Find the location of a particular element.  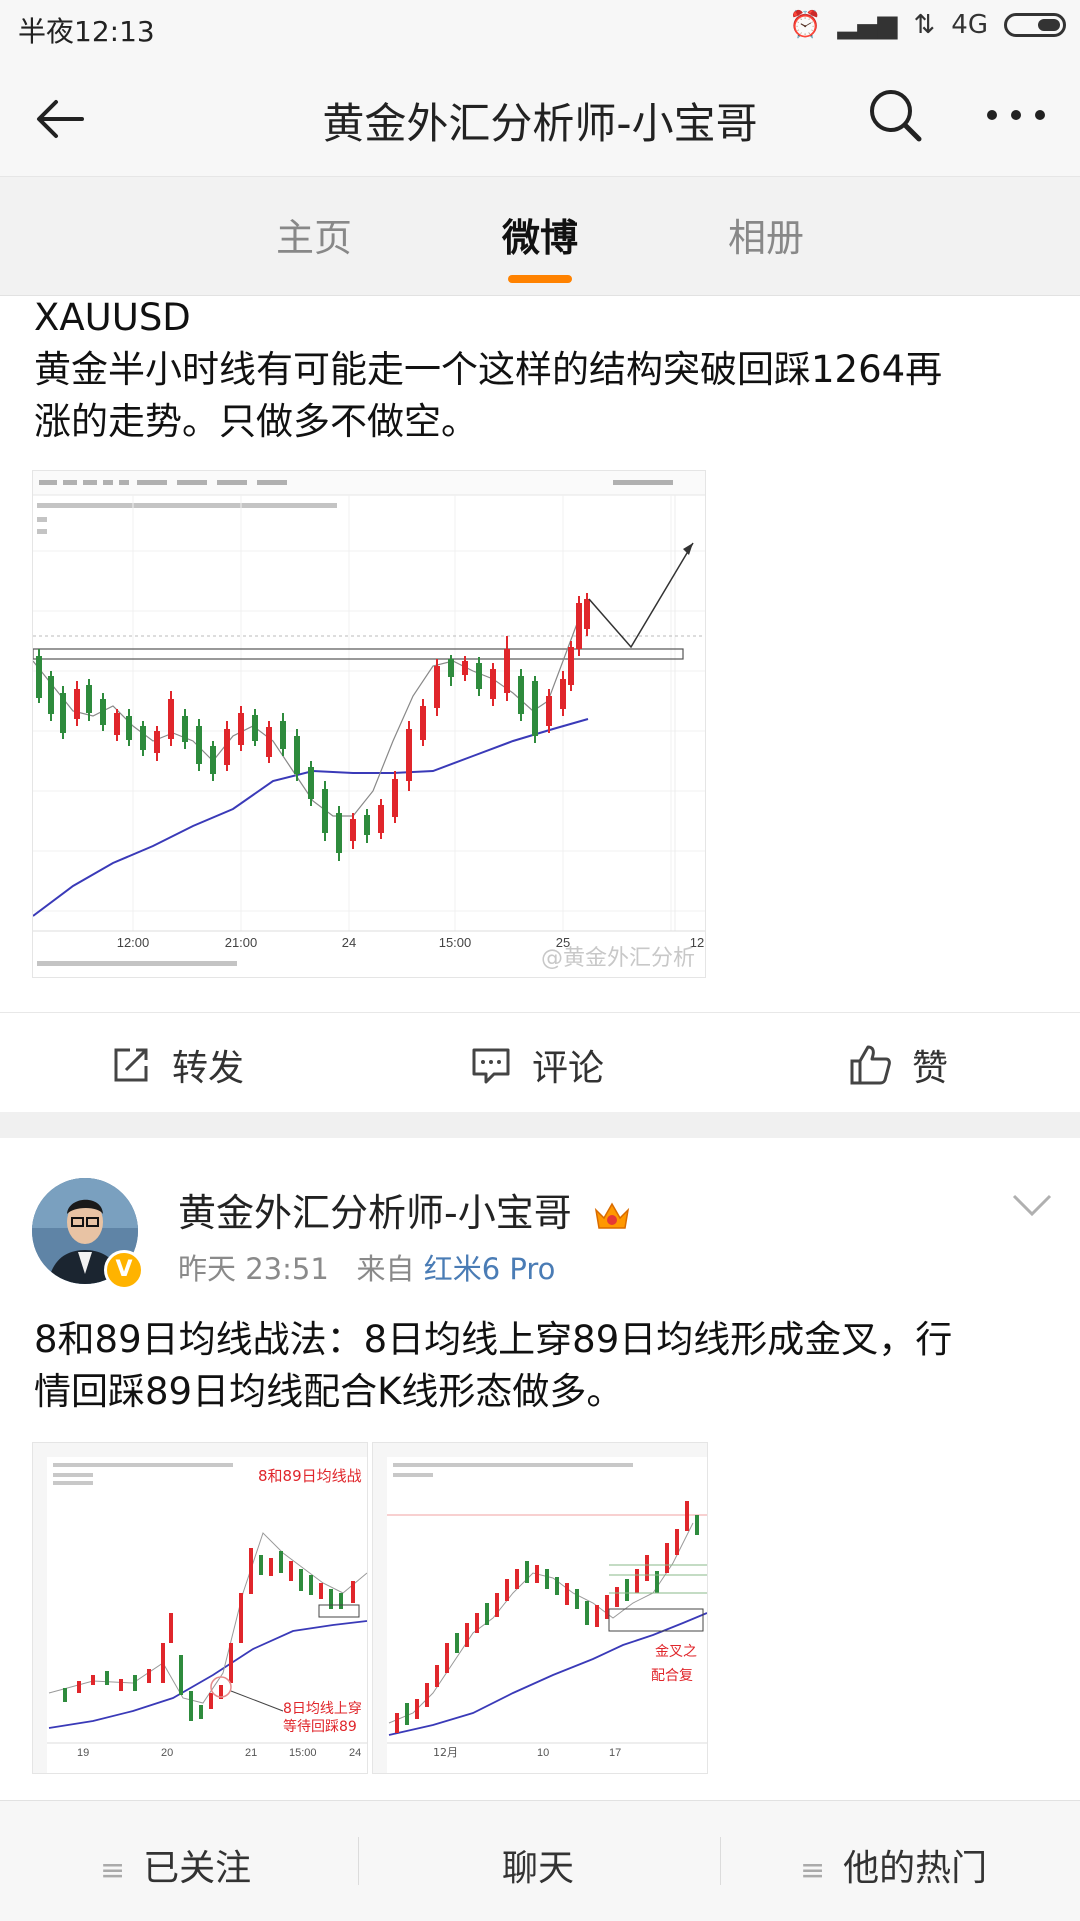

chat-button: 聊天 is located at coordinates (538, 1865).